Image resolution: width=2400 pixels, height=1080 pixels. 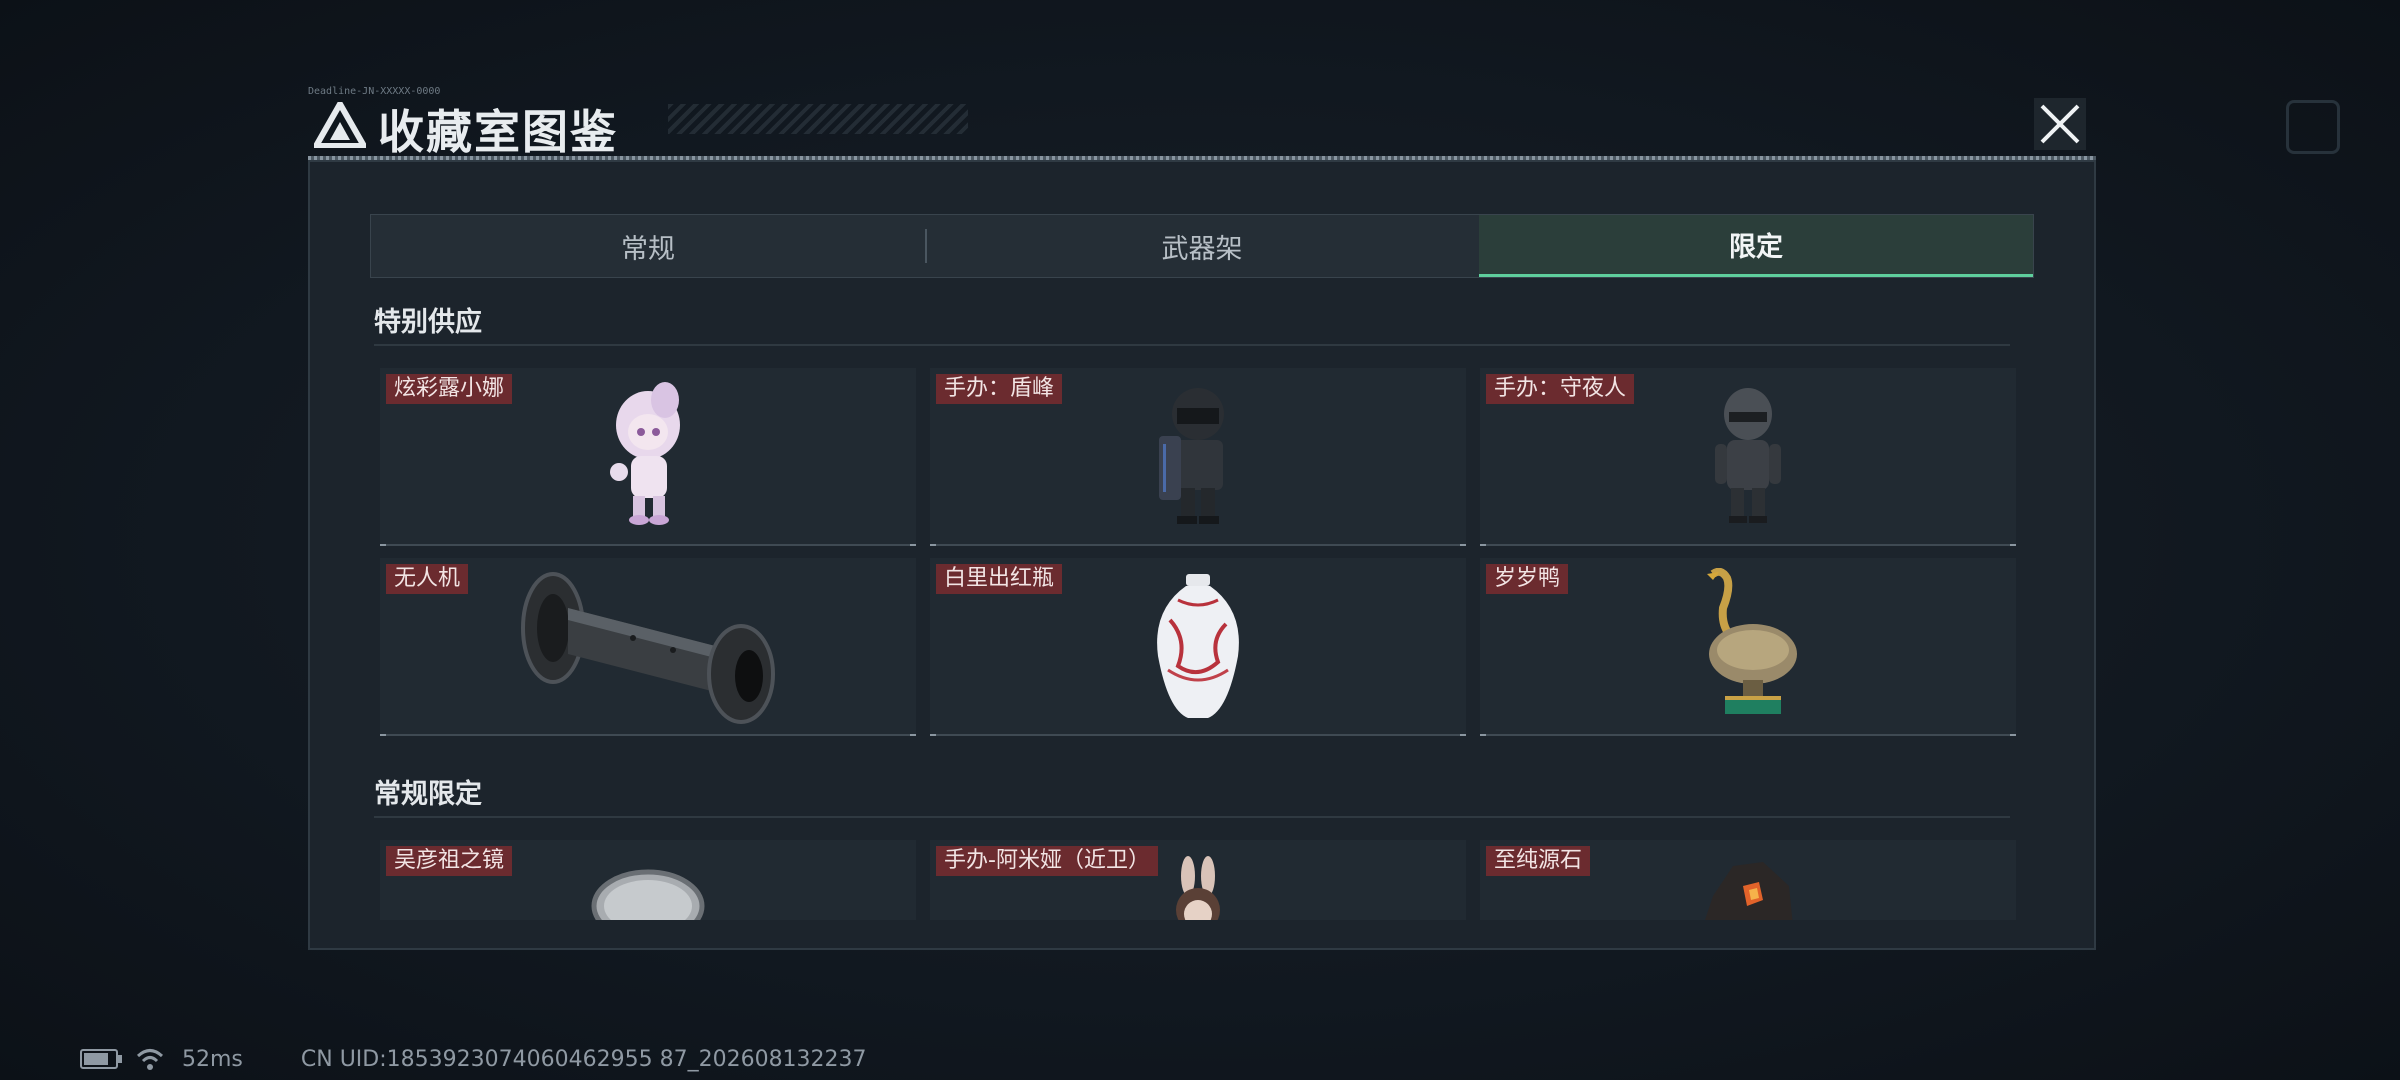 What do you see at coordinates (1202, 249) in the screenshot?
I see `tab-label: 武器架` at bounding box center [1202, 249].